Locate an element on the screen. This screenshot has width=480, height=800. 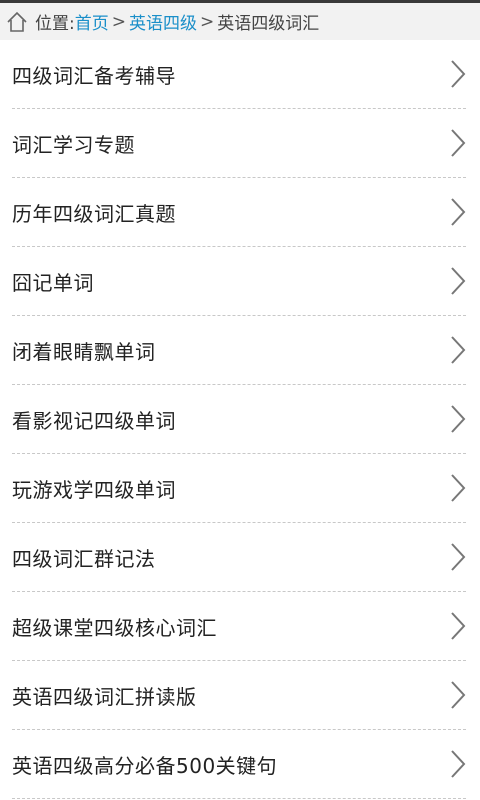
list-item-label: 囧记单词 is located at coordinates (53, 282).